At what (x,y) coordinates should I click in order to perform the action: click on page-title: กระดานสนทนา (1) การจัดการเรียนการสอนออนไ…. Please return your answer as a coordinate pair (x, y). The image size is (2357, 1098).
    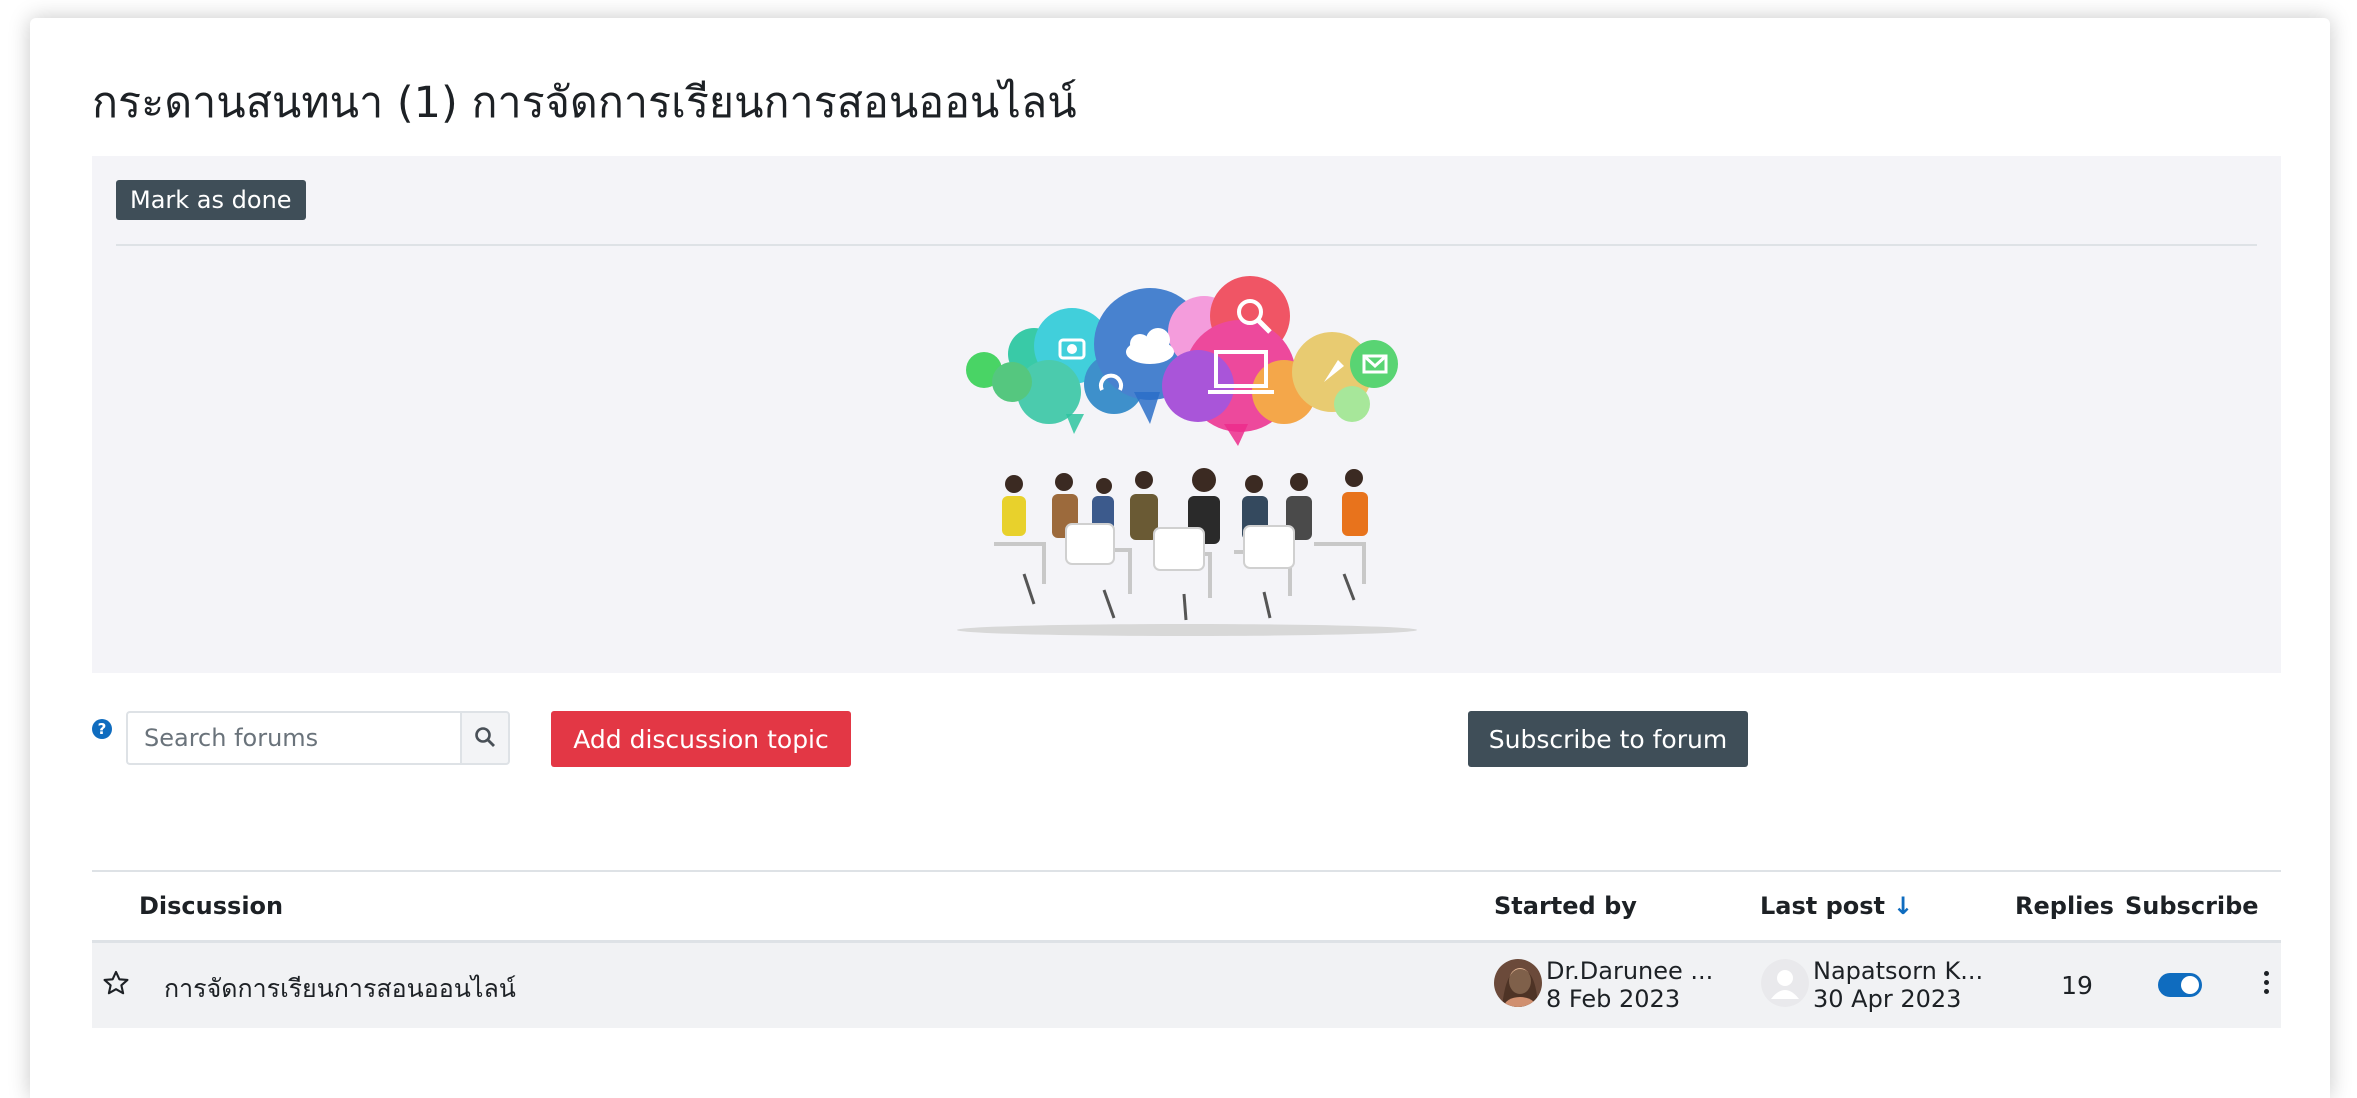
    Looking at the image, I should click on (584, 103).